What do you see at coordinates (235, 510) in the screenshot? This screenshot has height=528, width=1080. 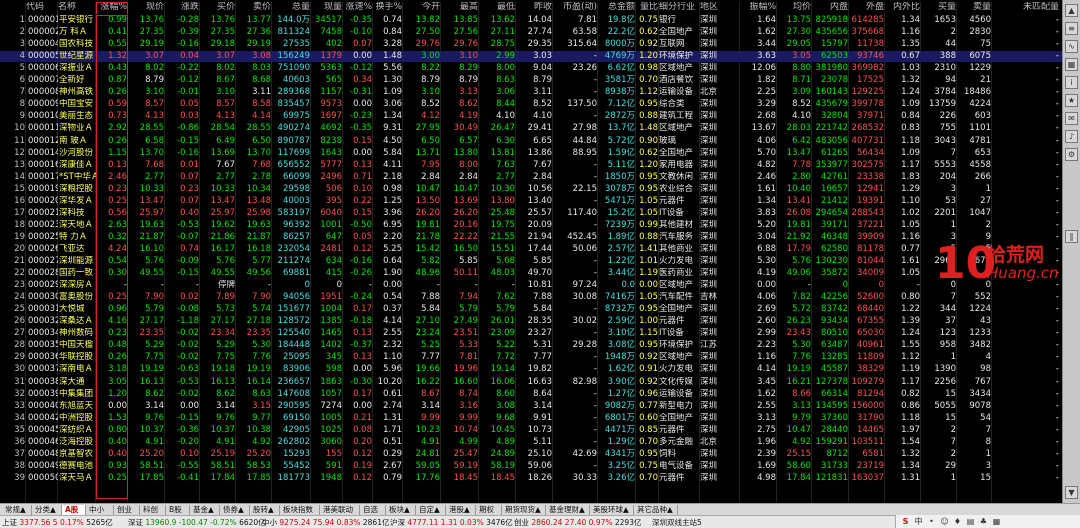 I see `tab-8: 债券▲` at bounding box center [235, 510].